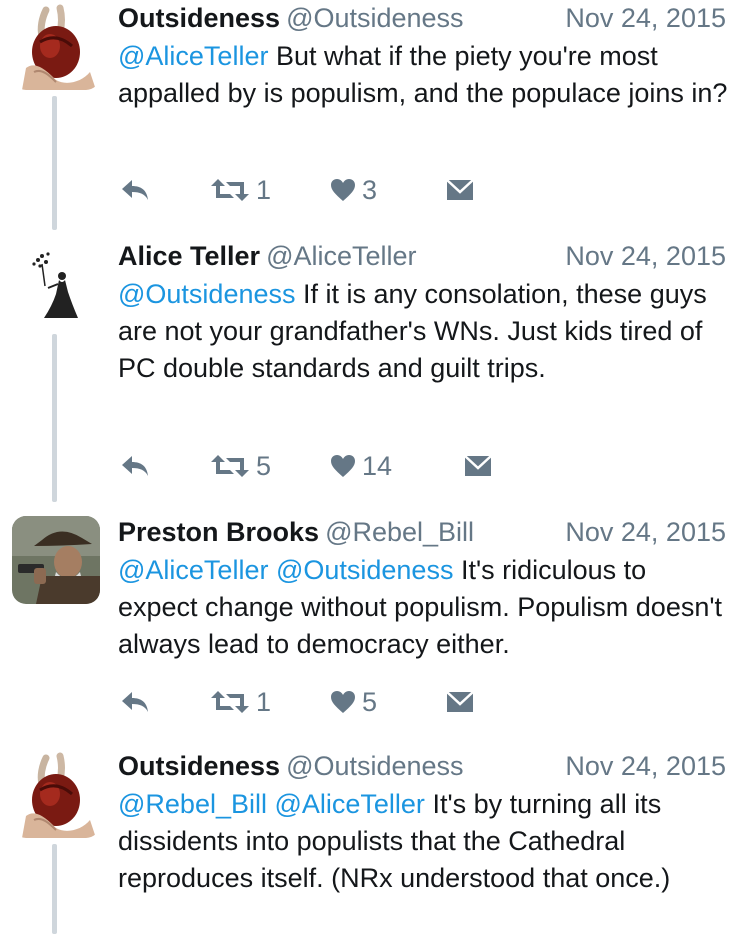  I want to click on tweet-header: Alice Teller @AliceTeller Nov 24, 2015, so click(422, 256).